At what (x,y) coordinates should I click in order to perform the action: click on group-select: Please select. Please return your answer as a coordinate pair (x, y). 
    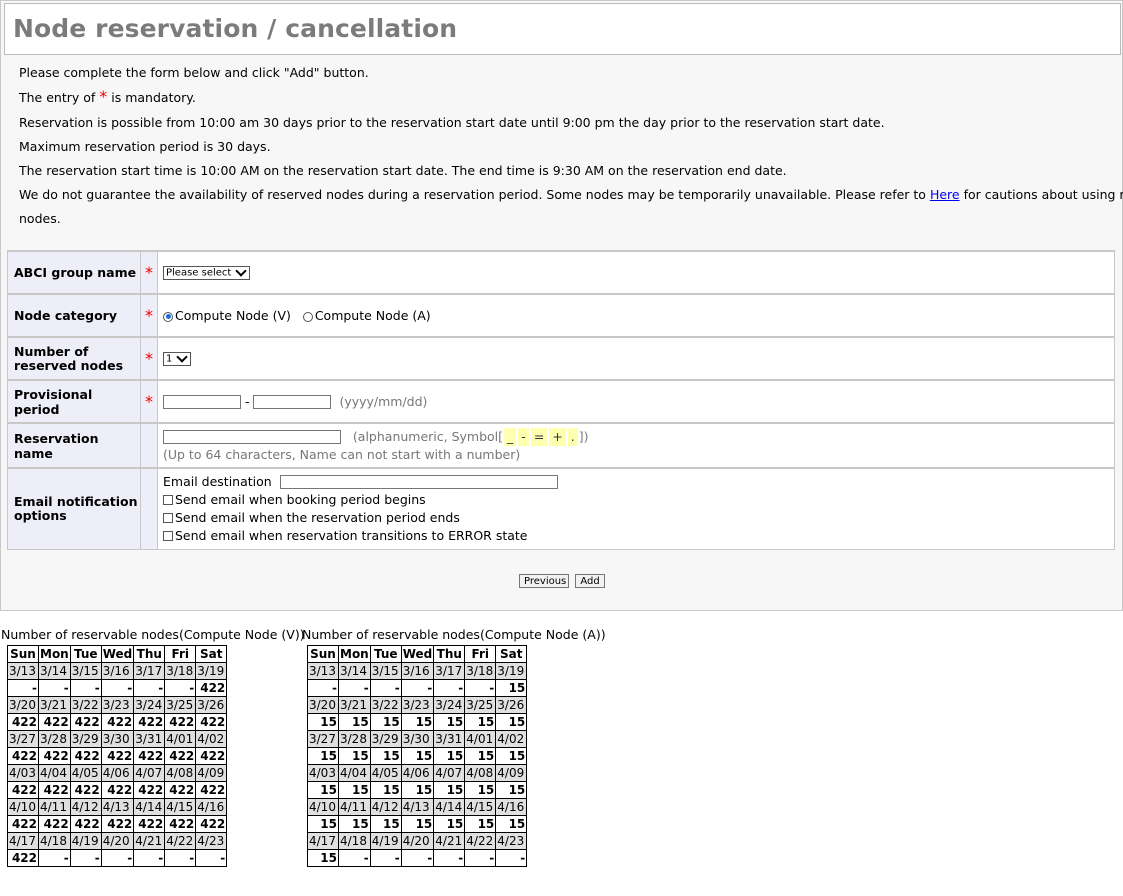
    Looking at the image, I should click on (207, 273).